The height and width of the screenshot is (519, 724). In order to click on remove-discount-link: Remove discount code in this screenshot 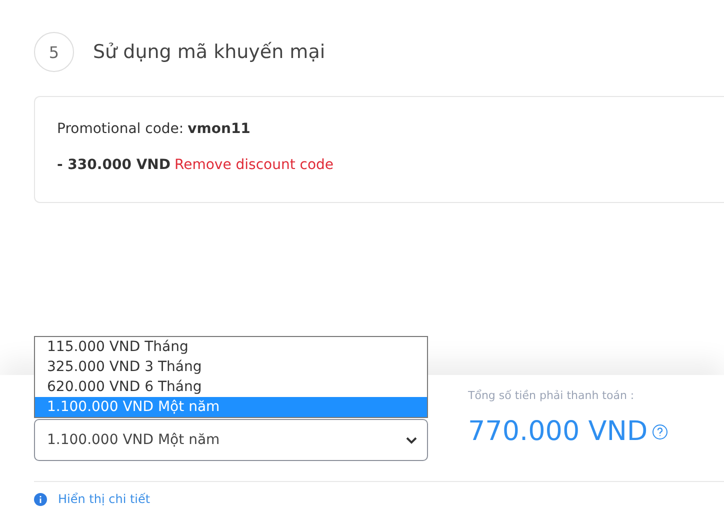, I will do `click(254, 165)`.